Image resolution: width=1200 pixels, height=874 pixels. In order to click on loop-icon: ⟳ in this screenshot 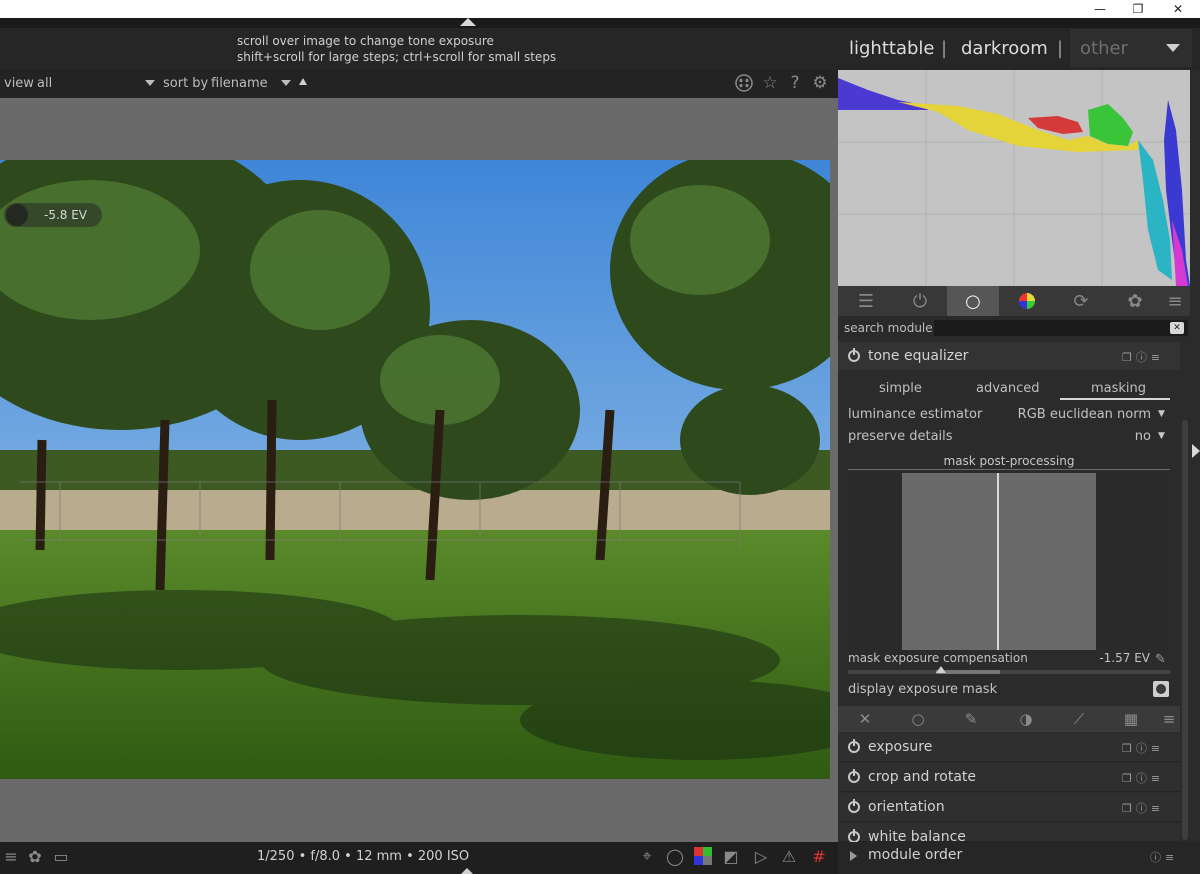, I will do `click(1081, 301)`.